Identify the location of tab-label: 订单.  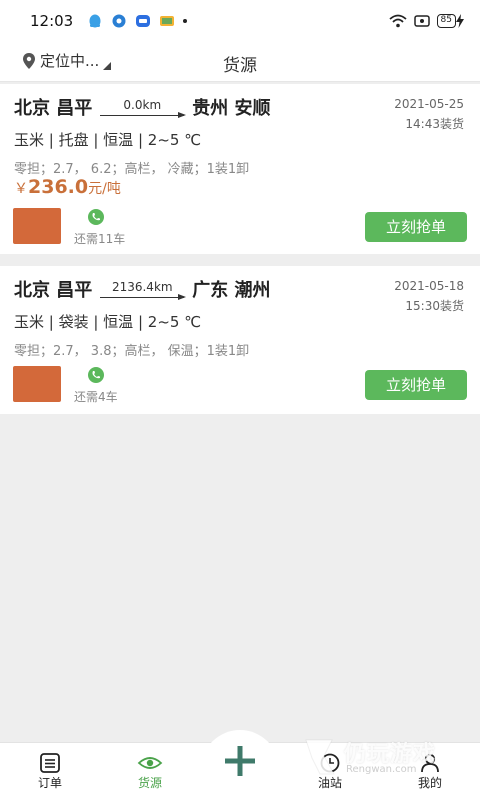
(49, 783).